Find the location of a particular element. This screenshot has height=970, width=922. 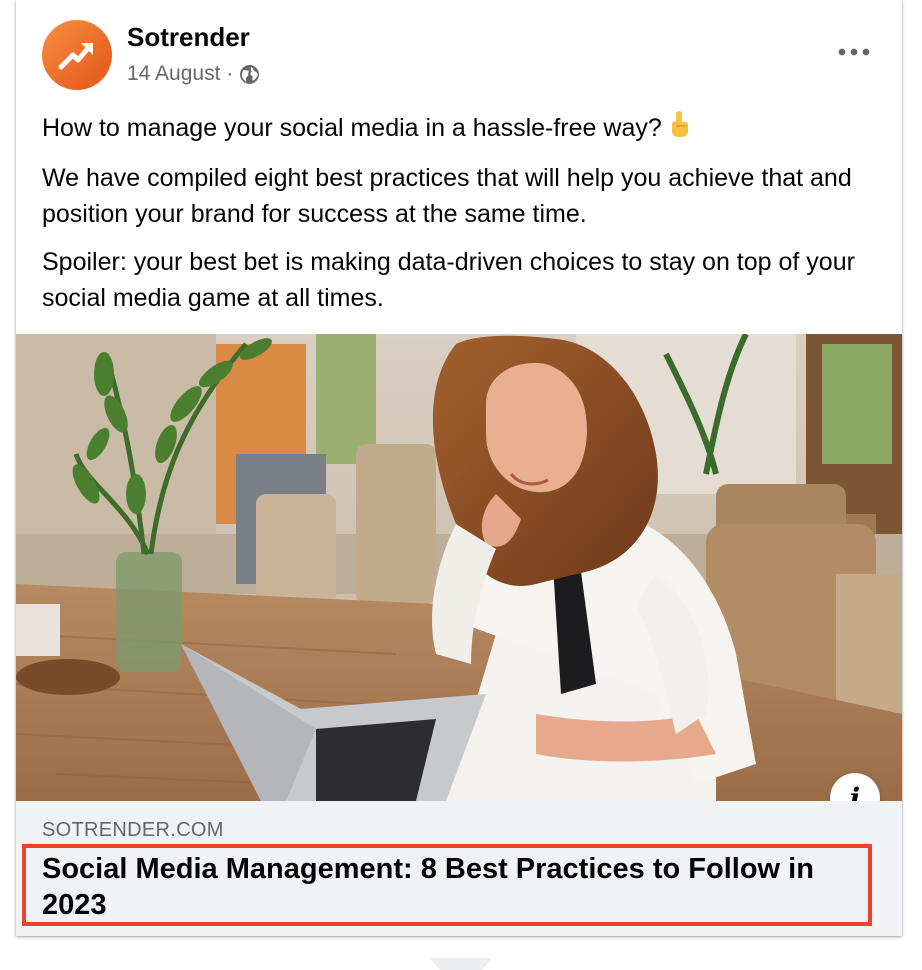

post-meta: 14 August · is located at coordinates (193, 74).